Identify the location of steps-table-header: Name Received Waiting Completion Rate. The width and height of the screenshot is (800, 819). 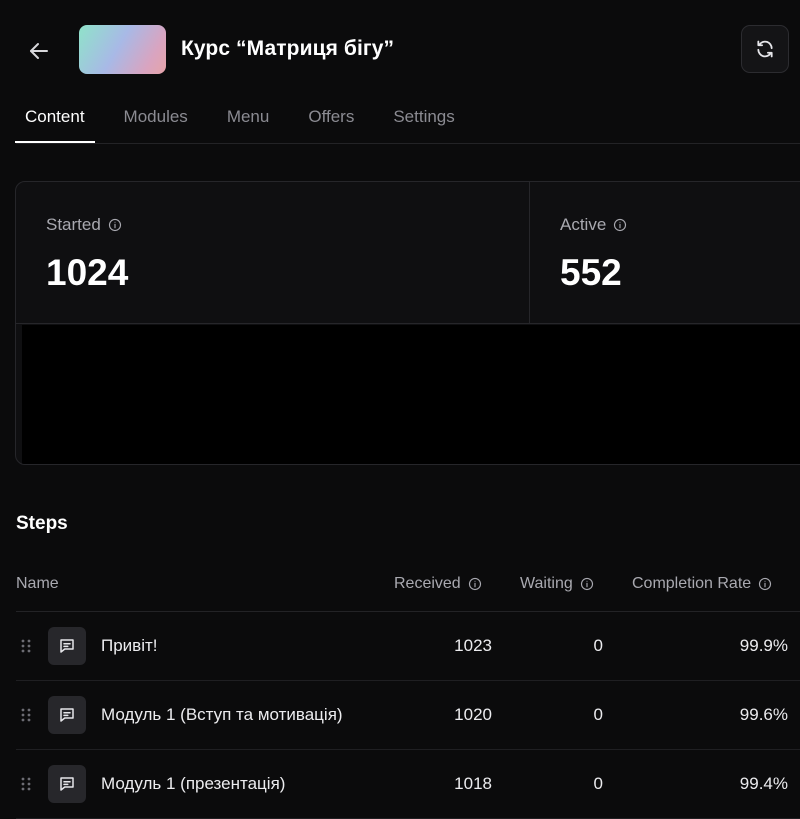
(408, 586).